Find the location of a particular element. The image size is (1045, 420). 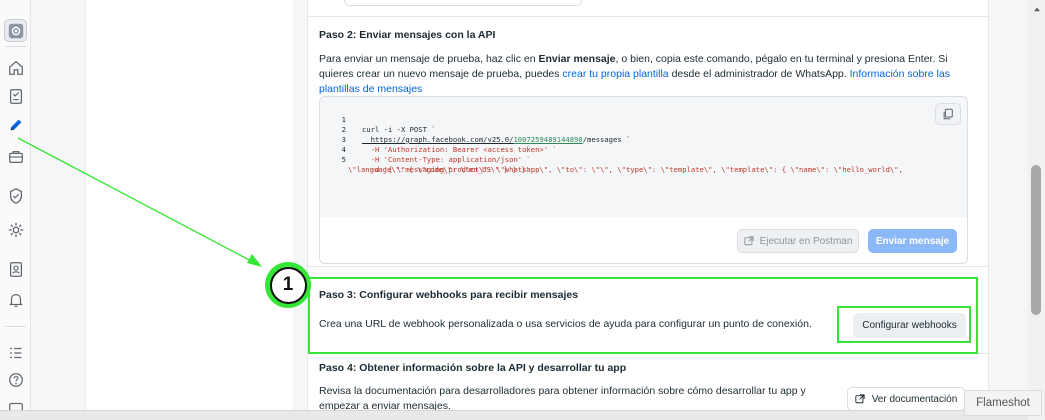

scroll-up-arrow-icon is located at coordinates (1036, 9).